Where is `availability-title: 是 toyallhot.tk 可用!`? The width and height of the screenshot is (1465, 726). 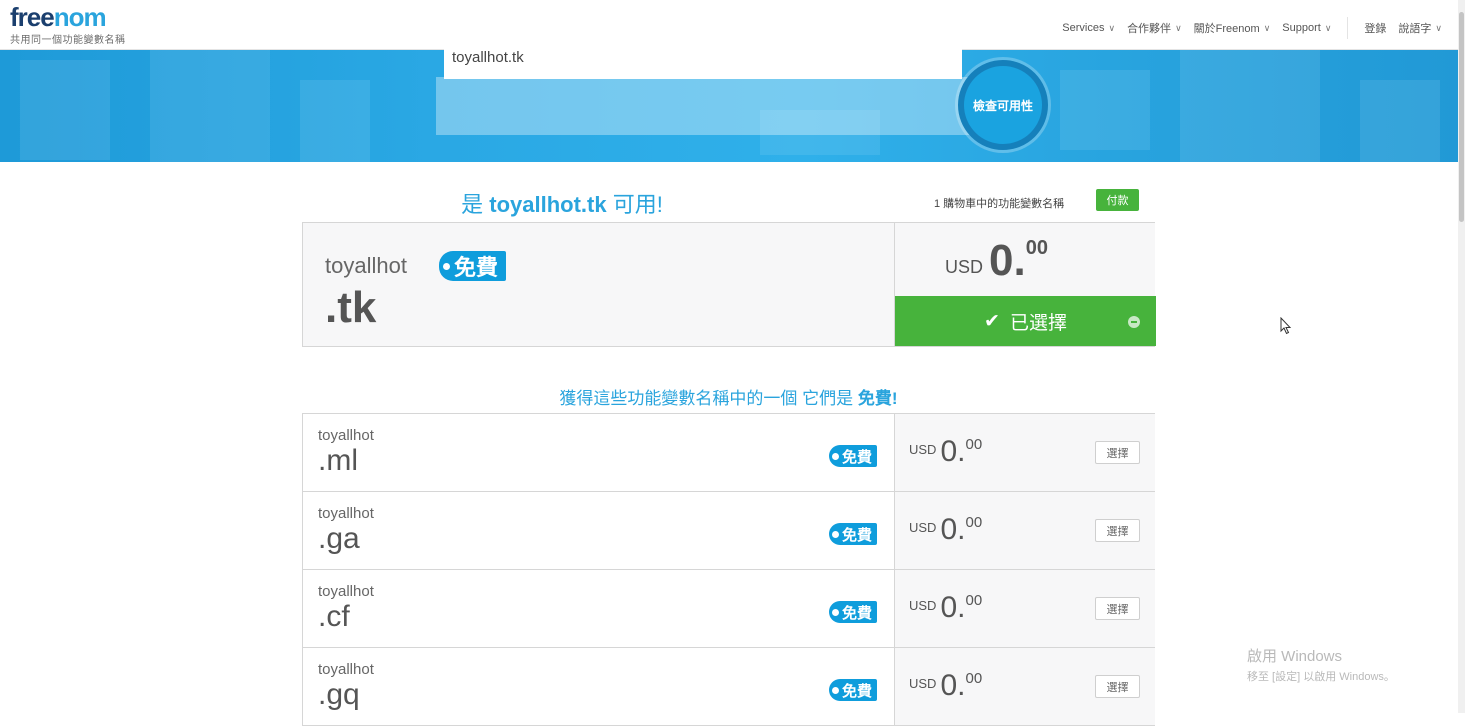
availability-title: 是 toyallhot.tk 可用! is located at coordinates (562, 204).